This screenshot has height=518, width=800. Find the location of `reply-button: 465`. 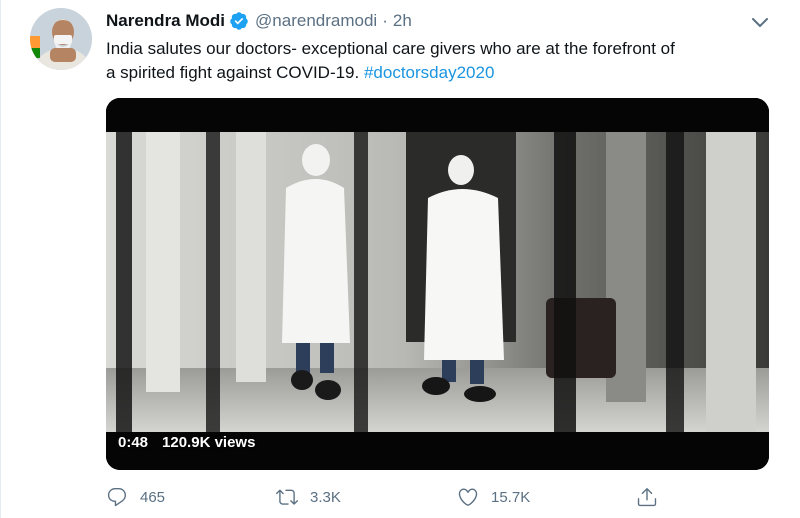

reply-button: 465 is located at coordinates (135, 497).